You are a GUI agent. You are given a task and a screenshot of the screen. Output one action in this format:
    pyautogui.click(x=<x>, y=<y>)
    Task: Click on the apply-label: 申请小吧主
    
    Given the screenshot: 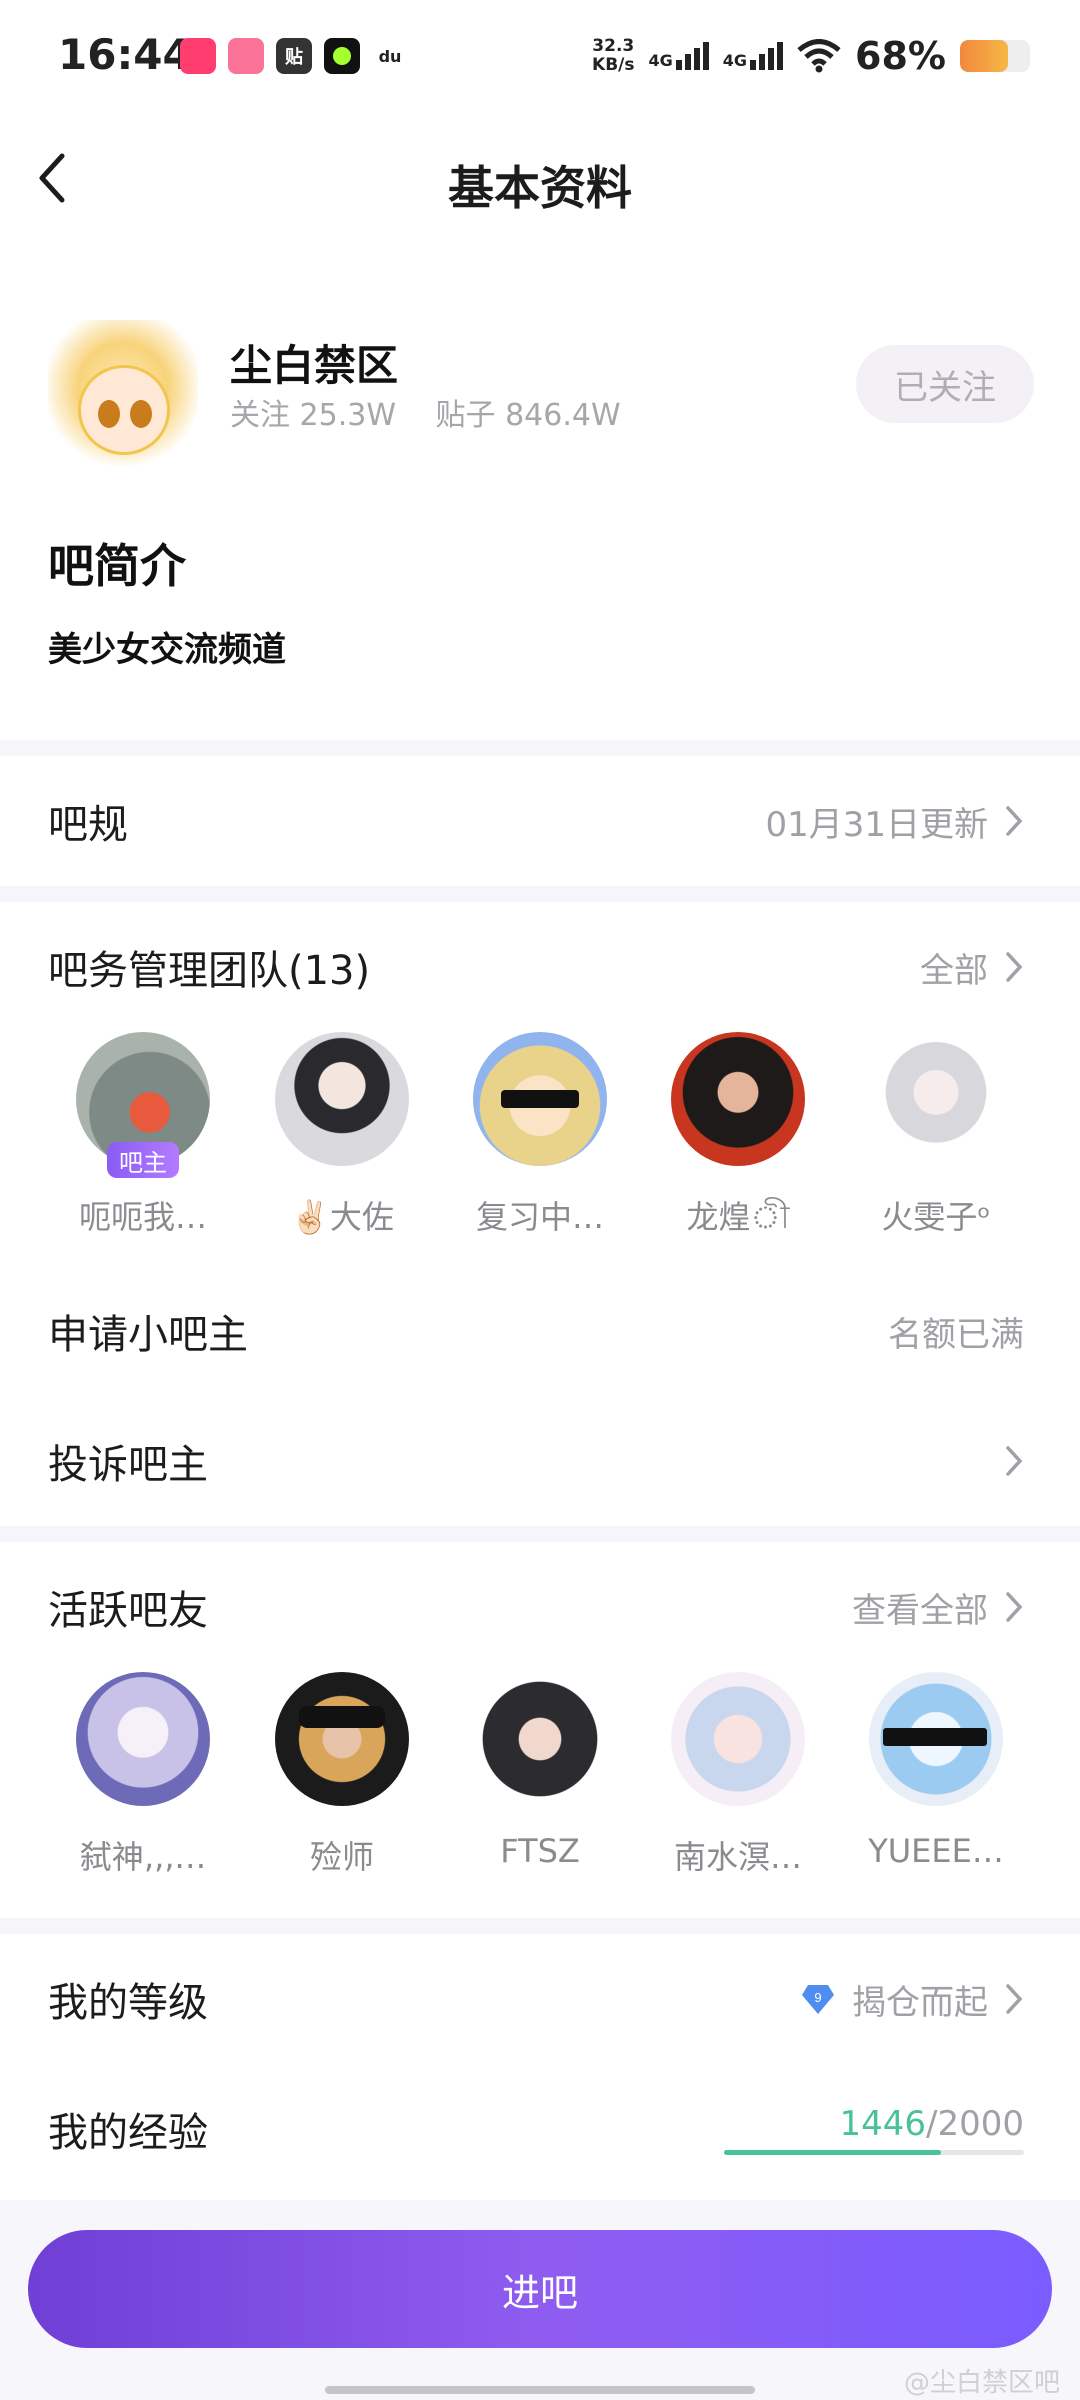 What is the action you would take?
    pyautogui.click(x=148, y=1335)
    